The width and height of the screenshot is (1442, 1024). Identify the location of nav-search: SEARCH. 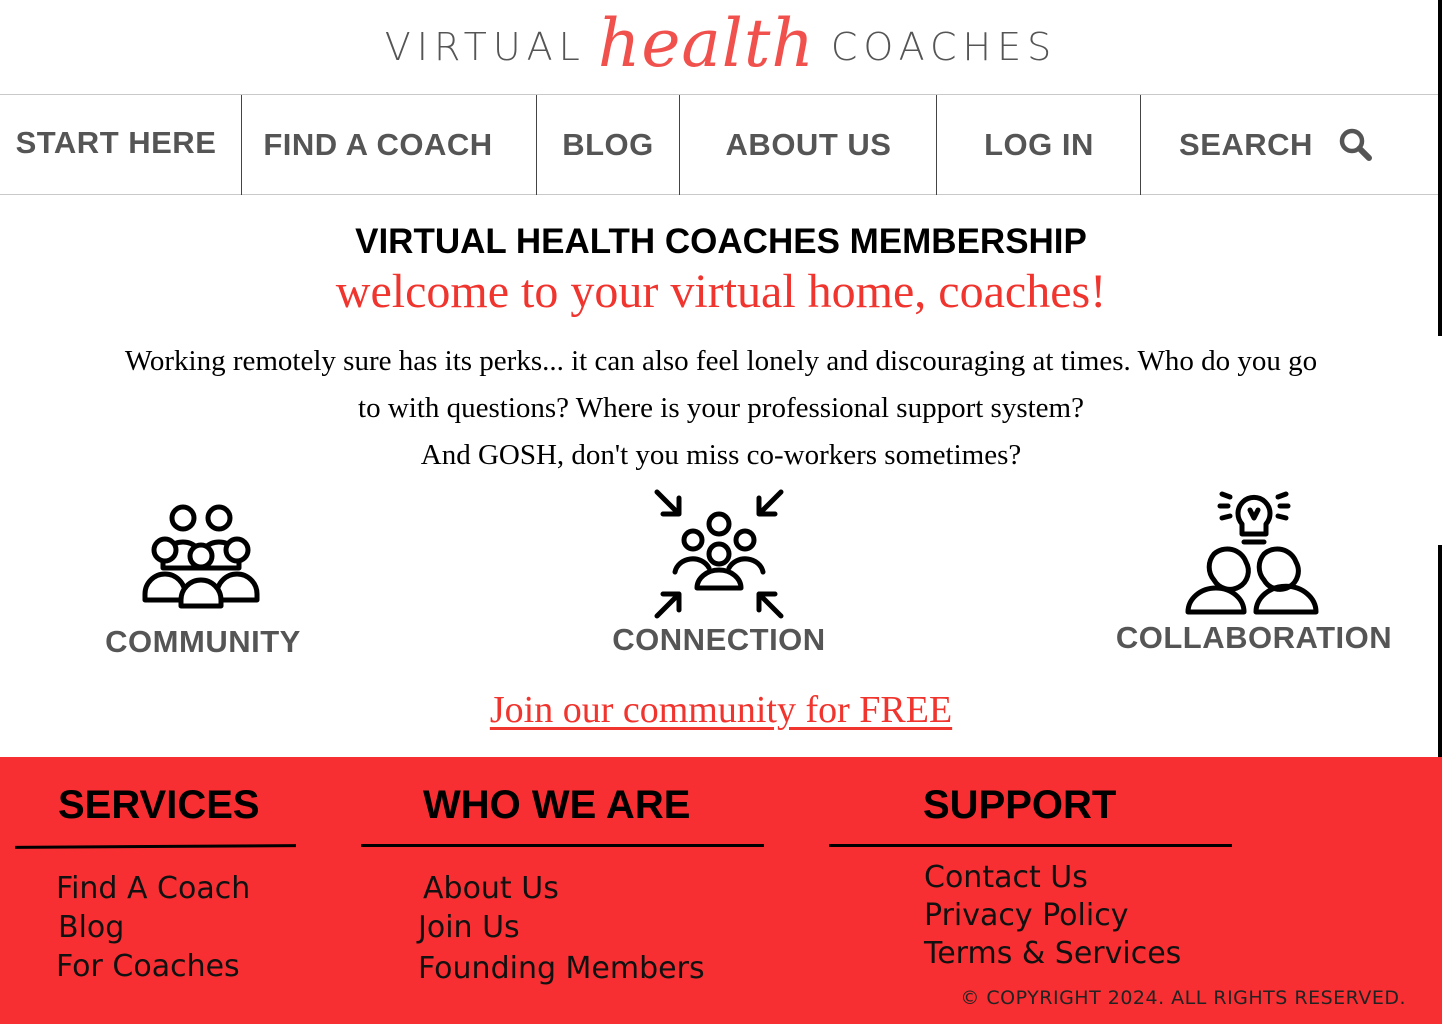
(1276, 145).